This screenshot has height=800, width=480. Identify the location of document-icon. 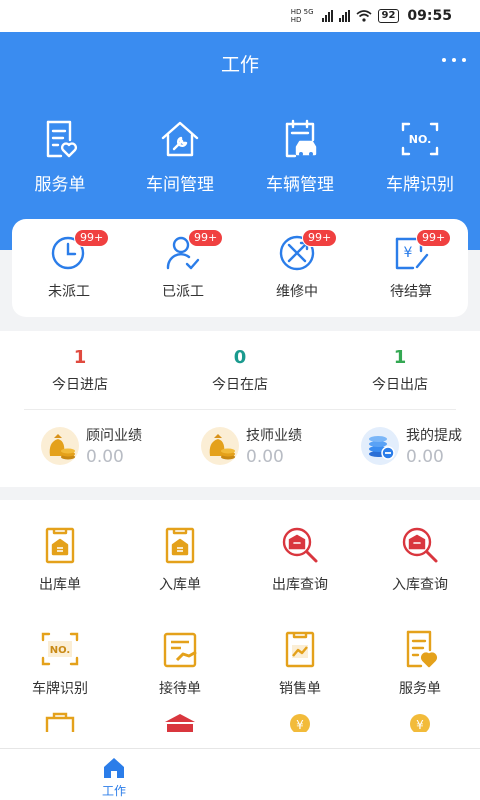
(60, 722).